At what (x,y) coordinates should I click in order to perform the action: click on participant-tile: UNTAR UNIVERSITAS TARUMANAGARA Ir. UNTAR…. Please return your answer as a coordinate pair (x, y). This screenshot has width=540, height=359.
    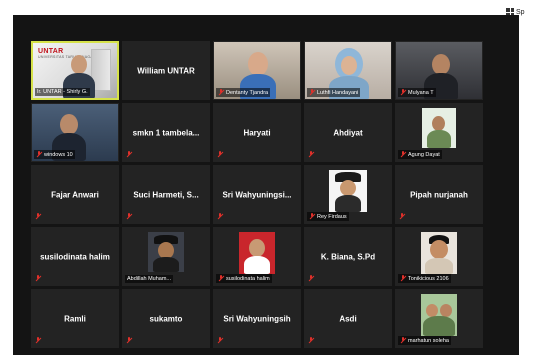
    Looking at the image, I should click on (75, 70).